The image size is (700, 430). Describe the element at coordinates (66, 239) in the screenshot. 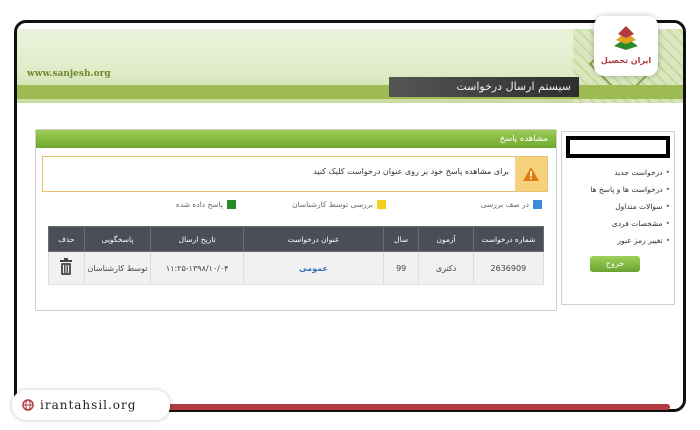

I see `col-delete: حذف` at that location.